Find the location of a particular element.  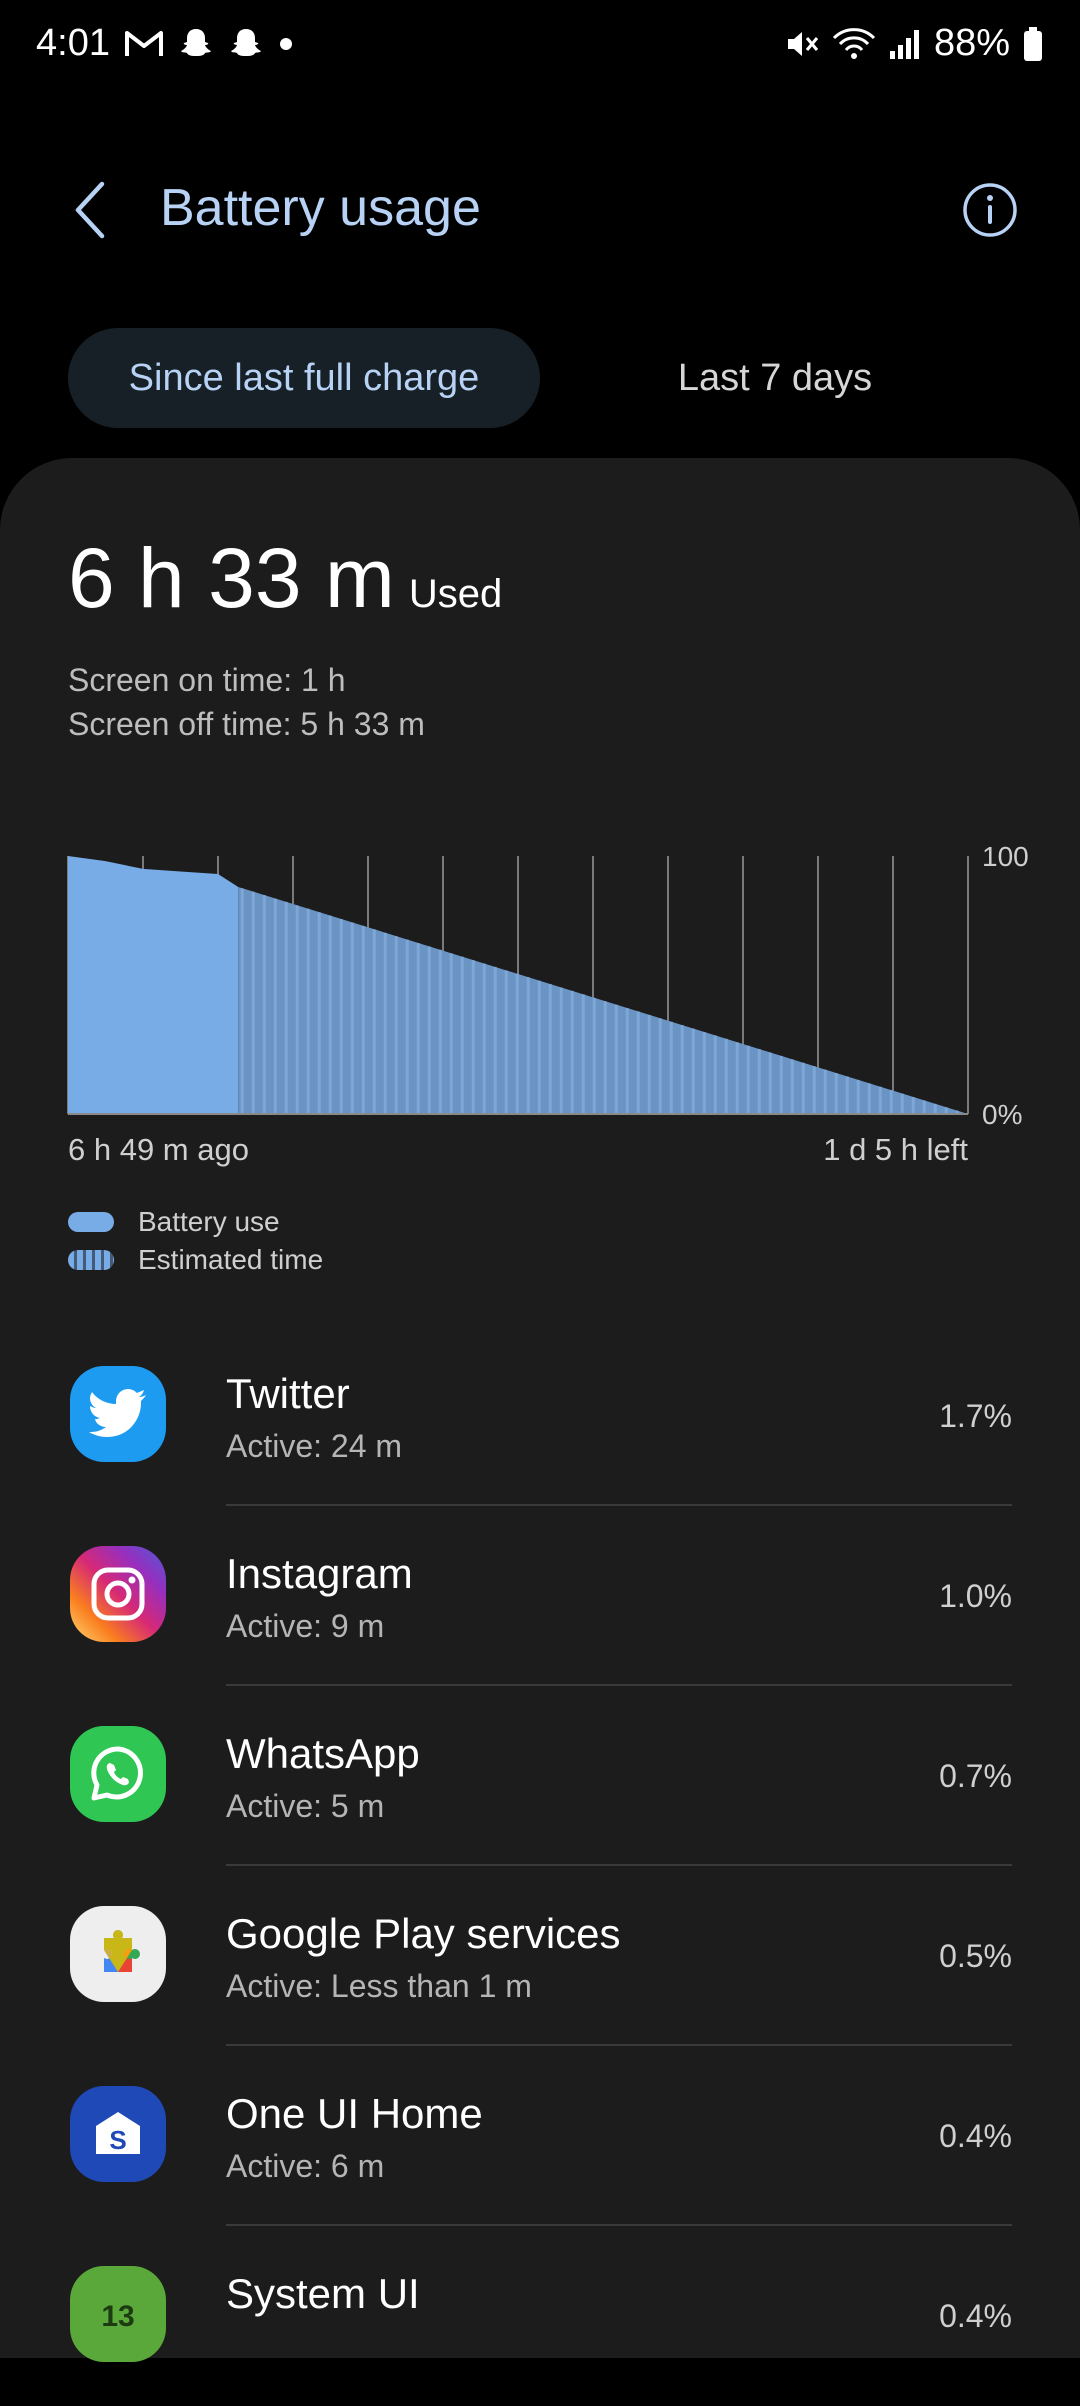

app-active-time: Active: 24 m is located at coordinates (314, 1446).